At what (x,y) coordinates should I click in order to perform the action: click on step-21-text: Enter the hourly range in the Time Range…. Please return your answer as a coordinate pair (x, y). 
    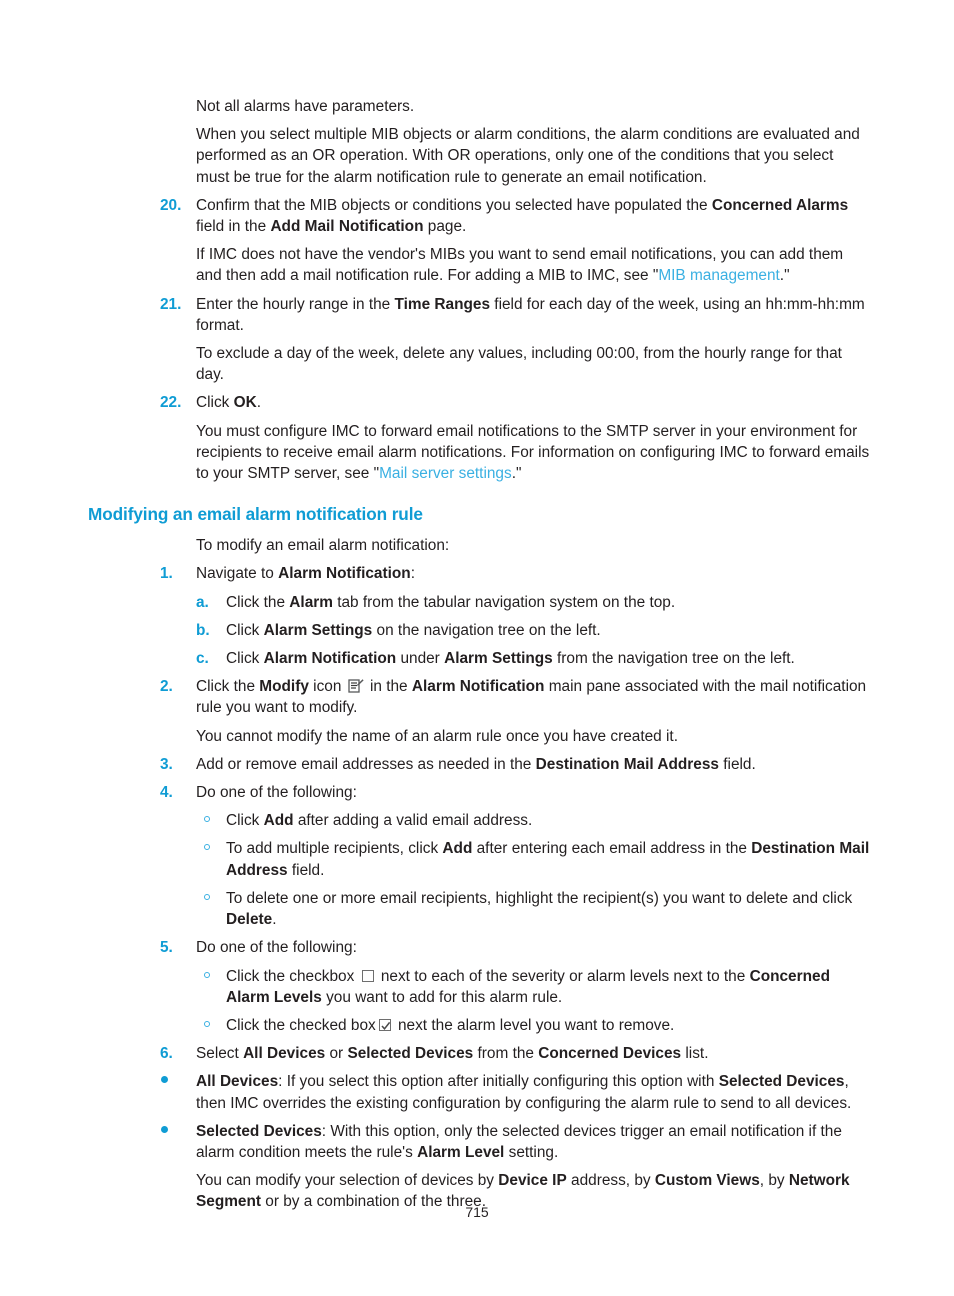
    Looking at the image, I should click on (533, 315).